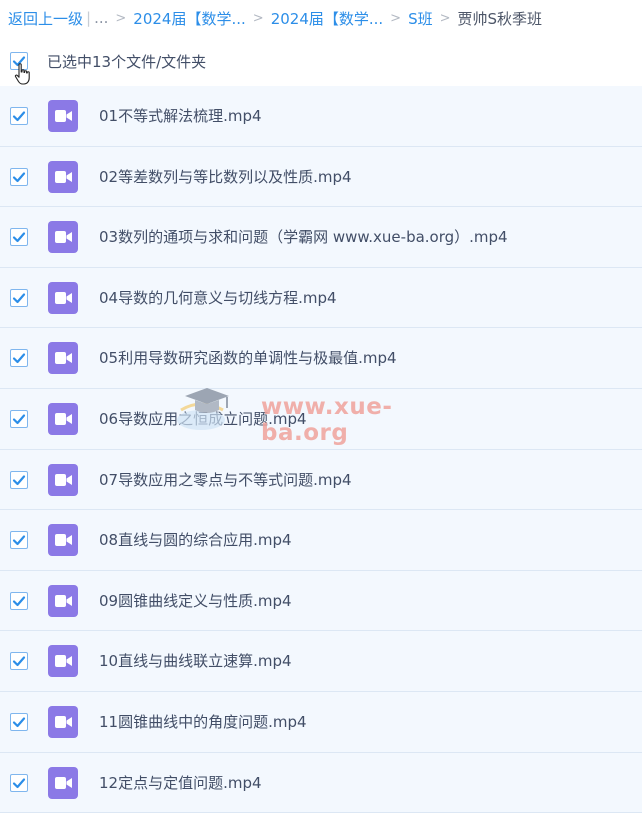  I want to click on file-name: 12定点与定值问题.mp4, so click(180, 783).